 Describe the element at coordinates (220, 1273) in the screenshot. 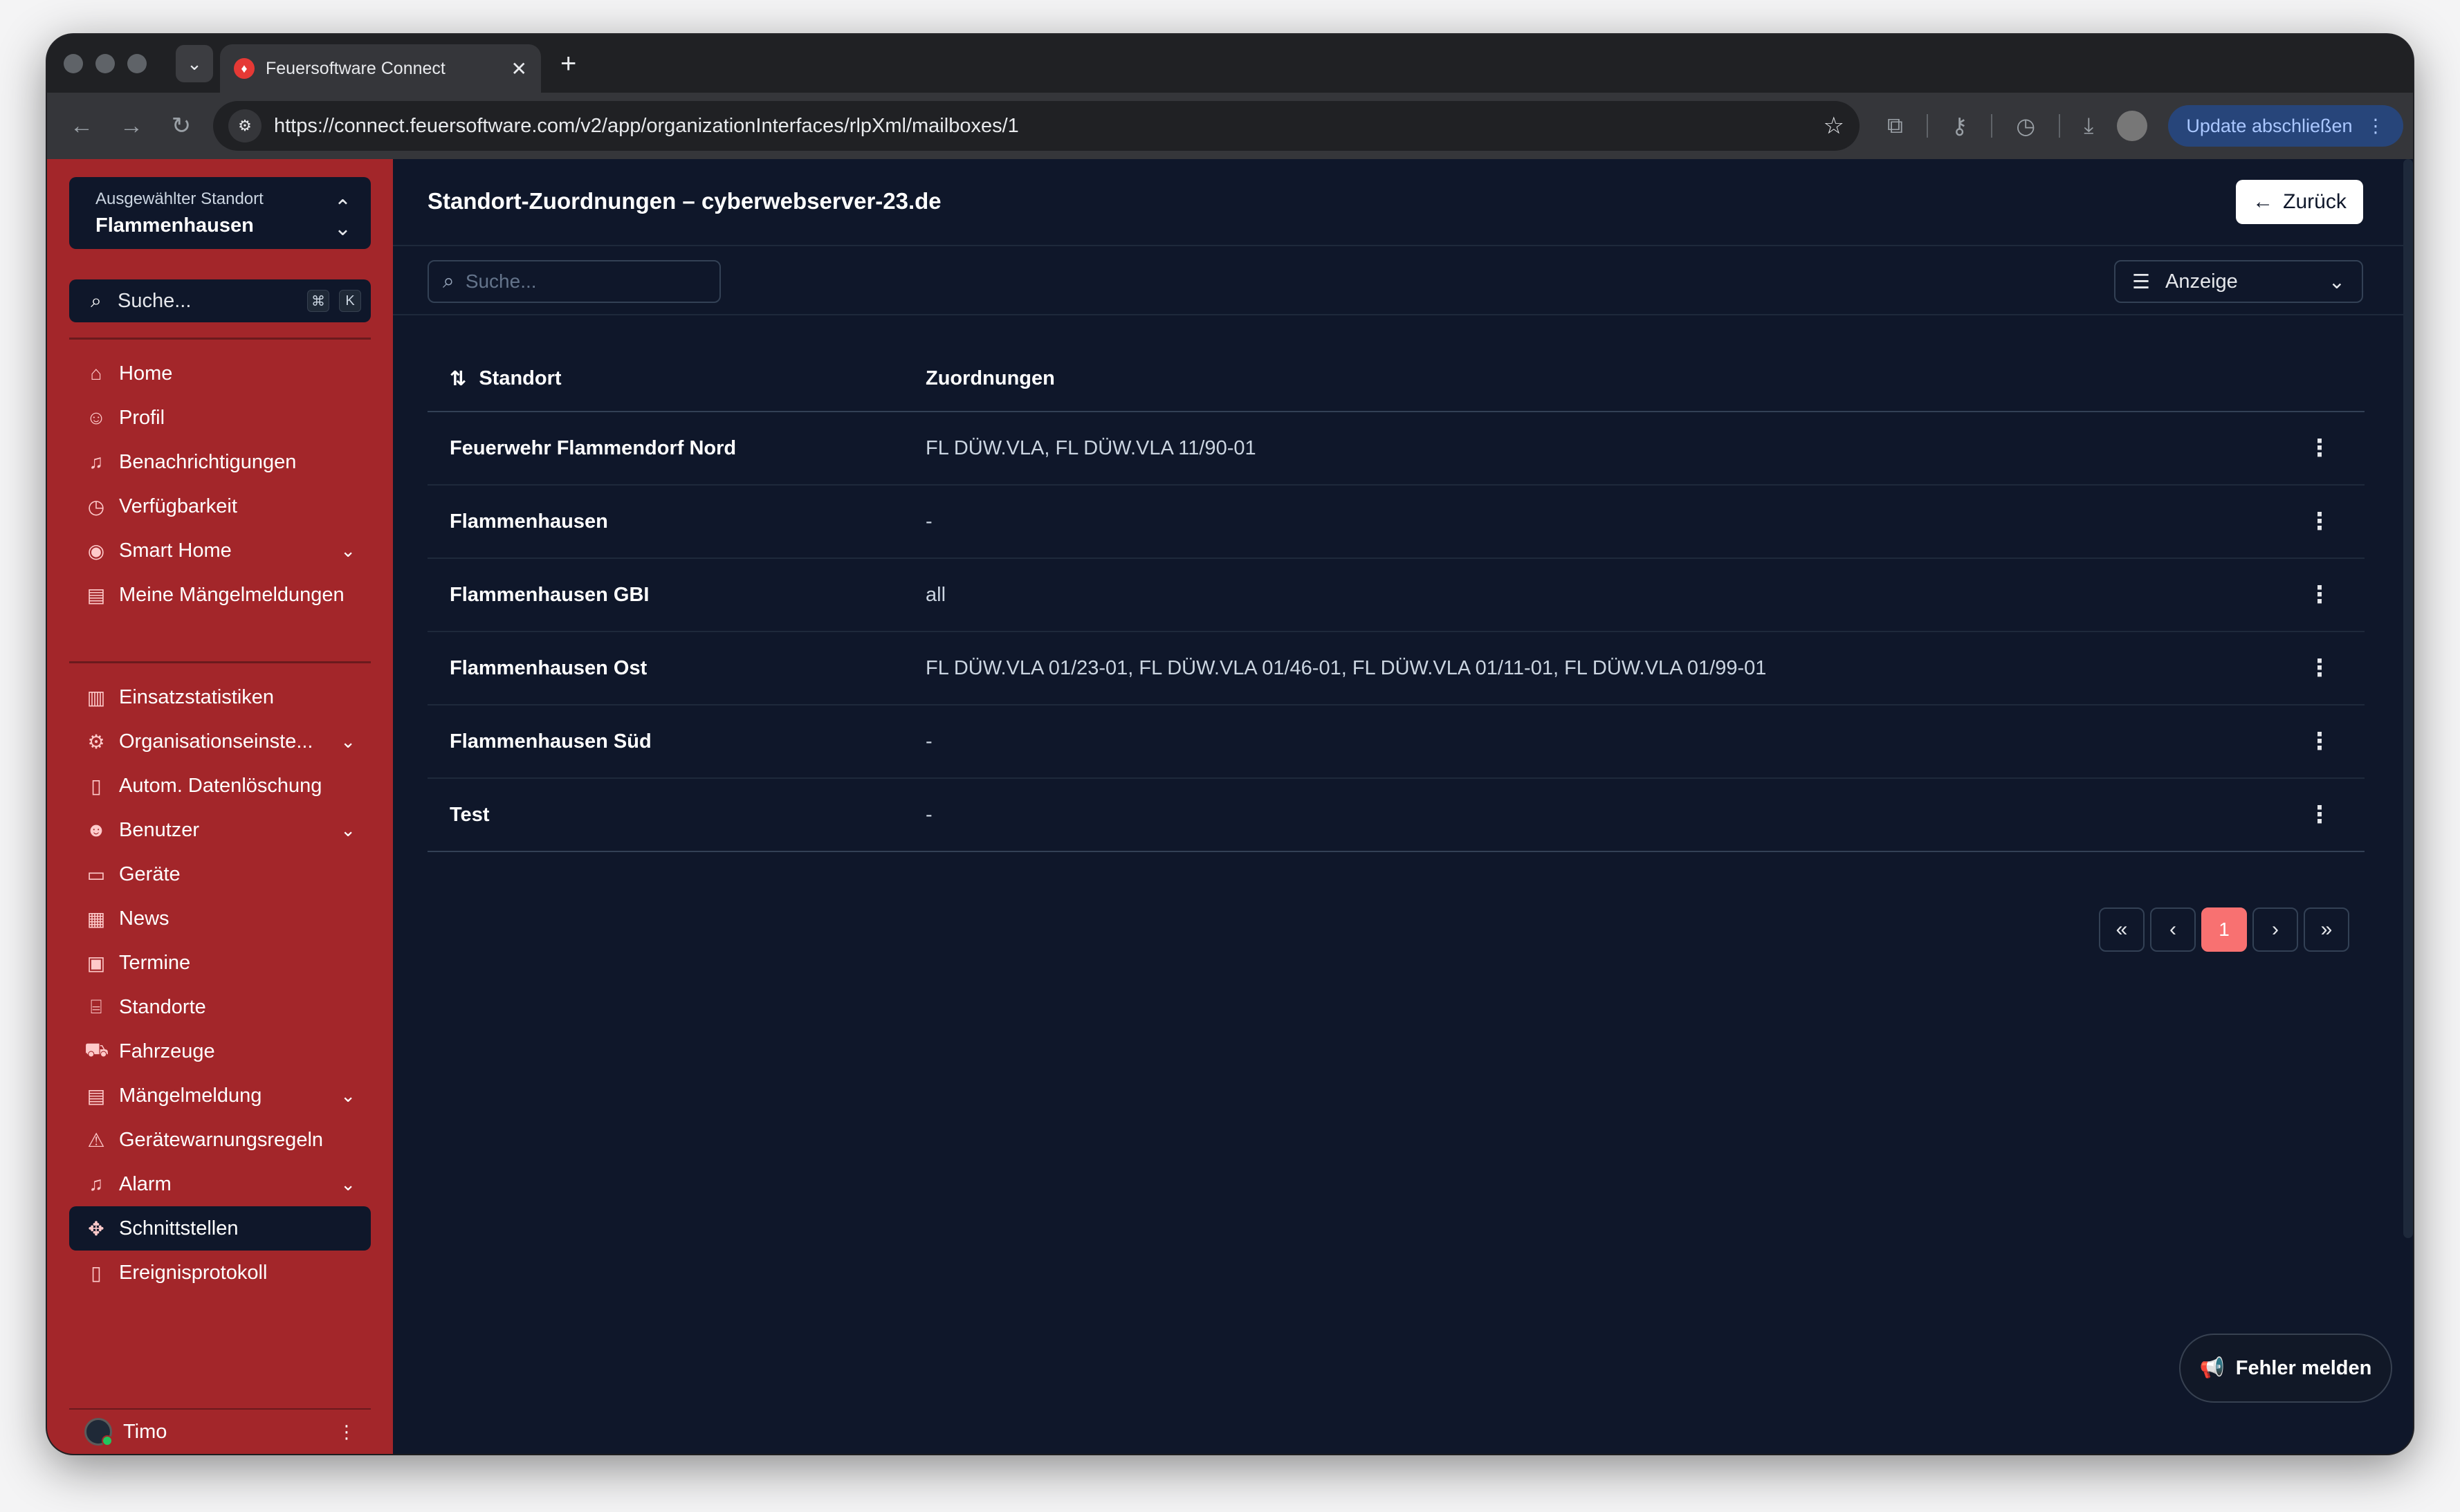

I see `sidebar-item-ereignisprotokoll: ▯ Ereignisprotokoll` at that location.